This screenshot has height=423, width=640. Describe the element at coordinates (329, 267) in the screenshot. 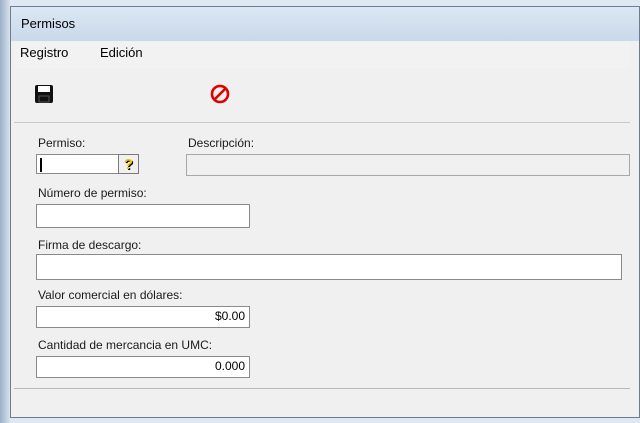

I see `firma-descargo-input` at that location.